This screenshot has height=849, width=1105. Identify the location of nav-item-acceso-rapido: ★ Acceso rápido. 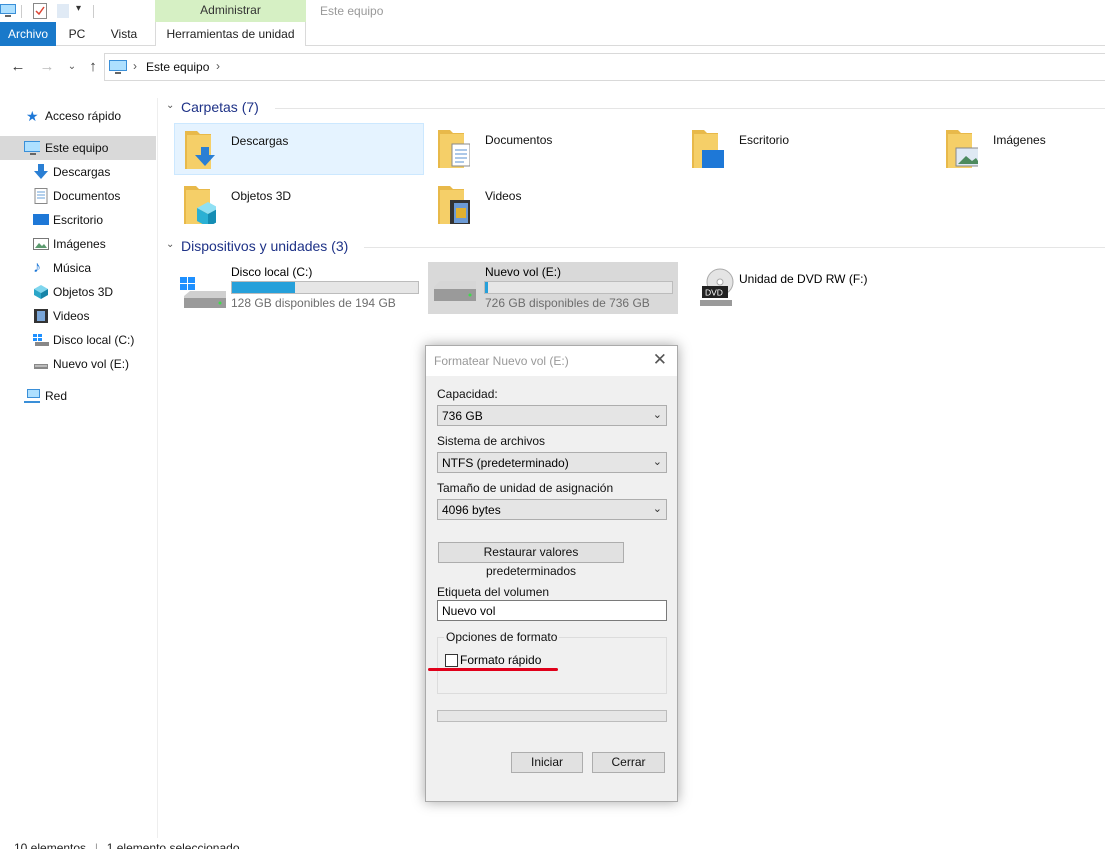
(78, 116).